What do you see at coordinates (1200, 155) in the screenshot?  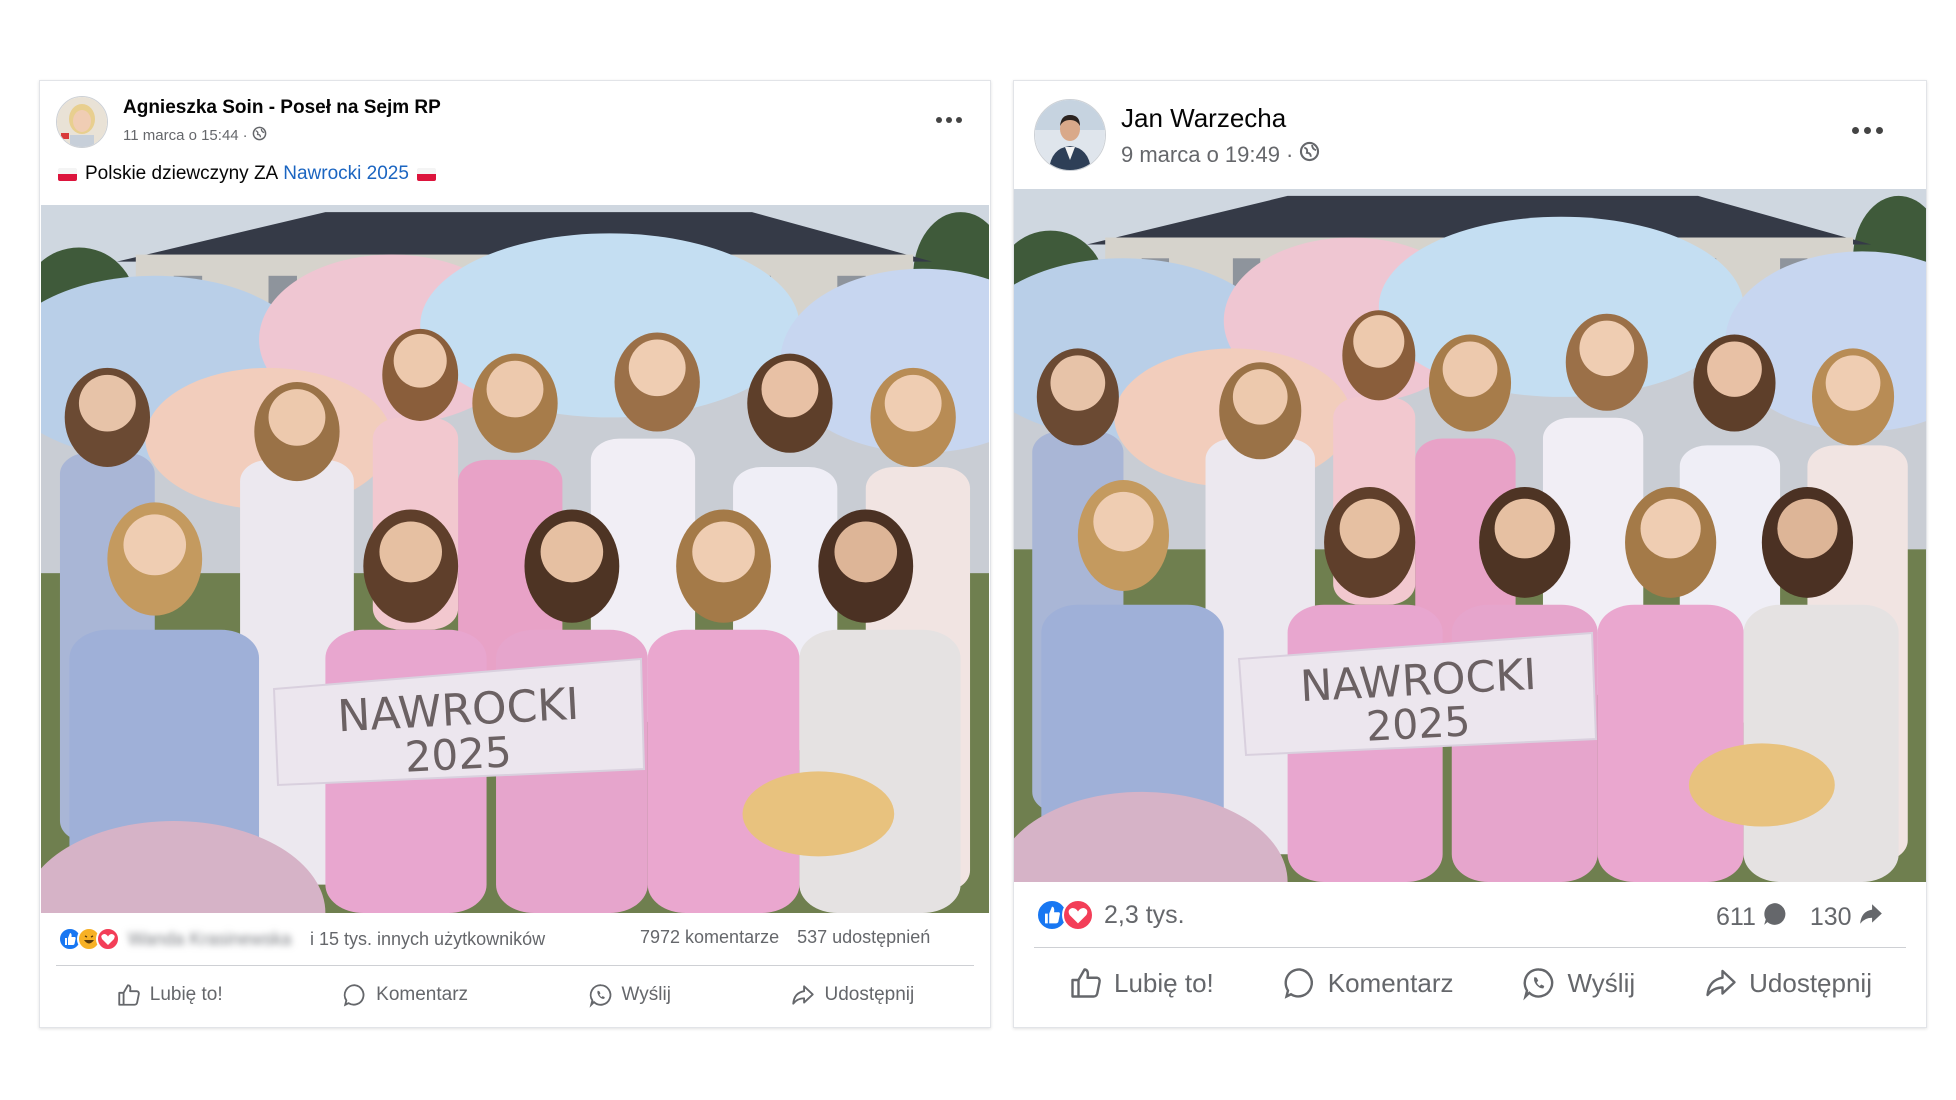 I see `post-date: 9 marca o 19:49` at bounding box center [1200, 155].